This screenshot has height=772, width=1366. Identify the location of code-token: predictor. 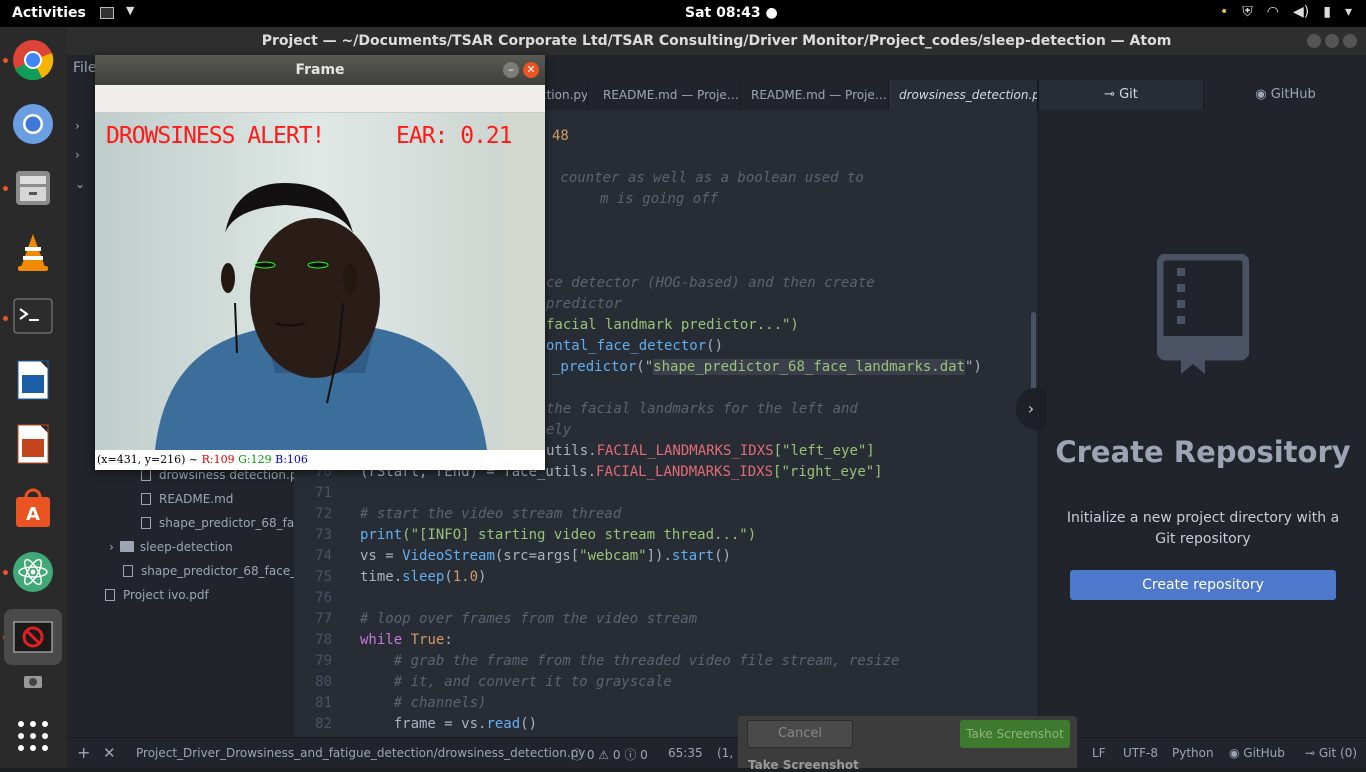
(584, 304).